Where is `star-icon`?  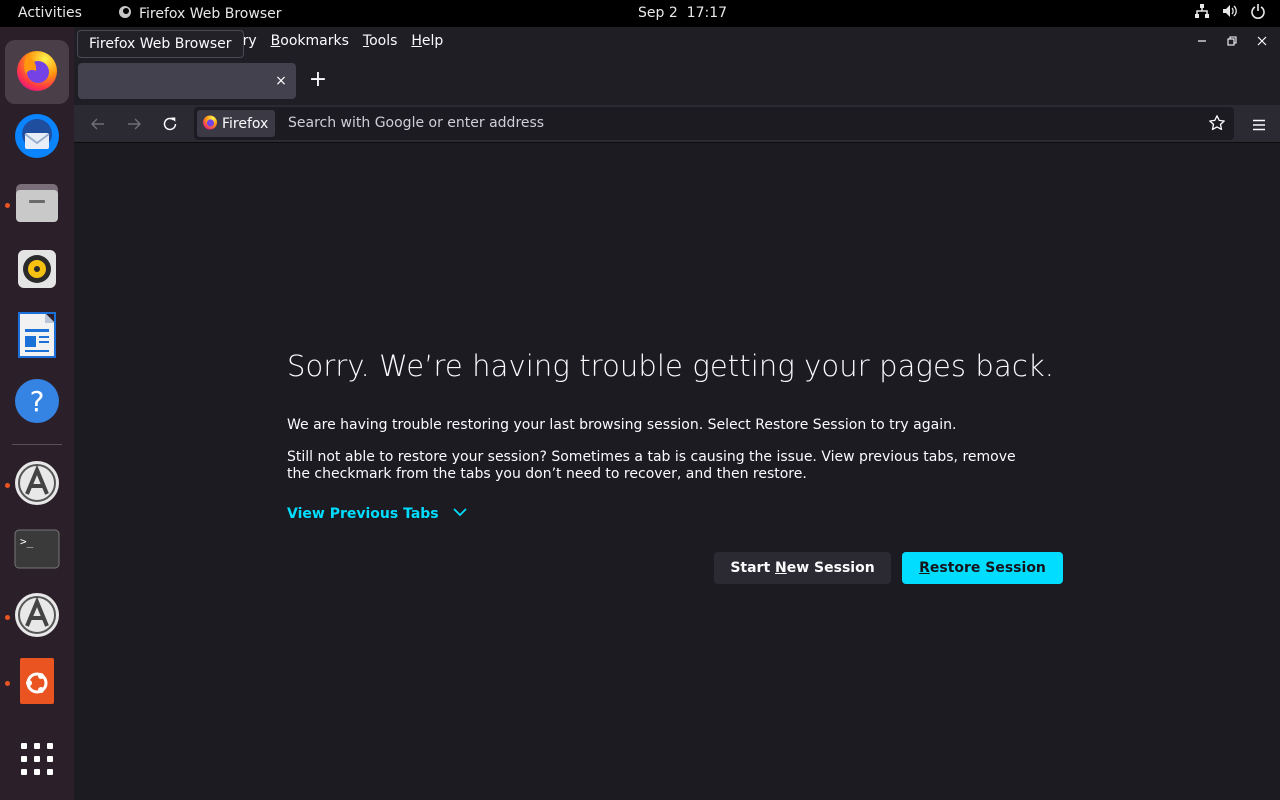 star-icon is located at coordinates (1217, 123).